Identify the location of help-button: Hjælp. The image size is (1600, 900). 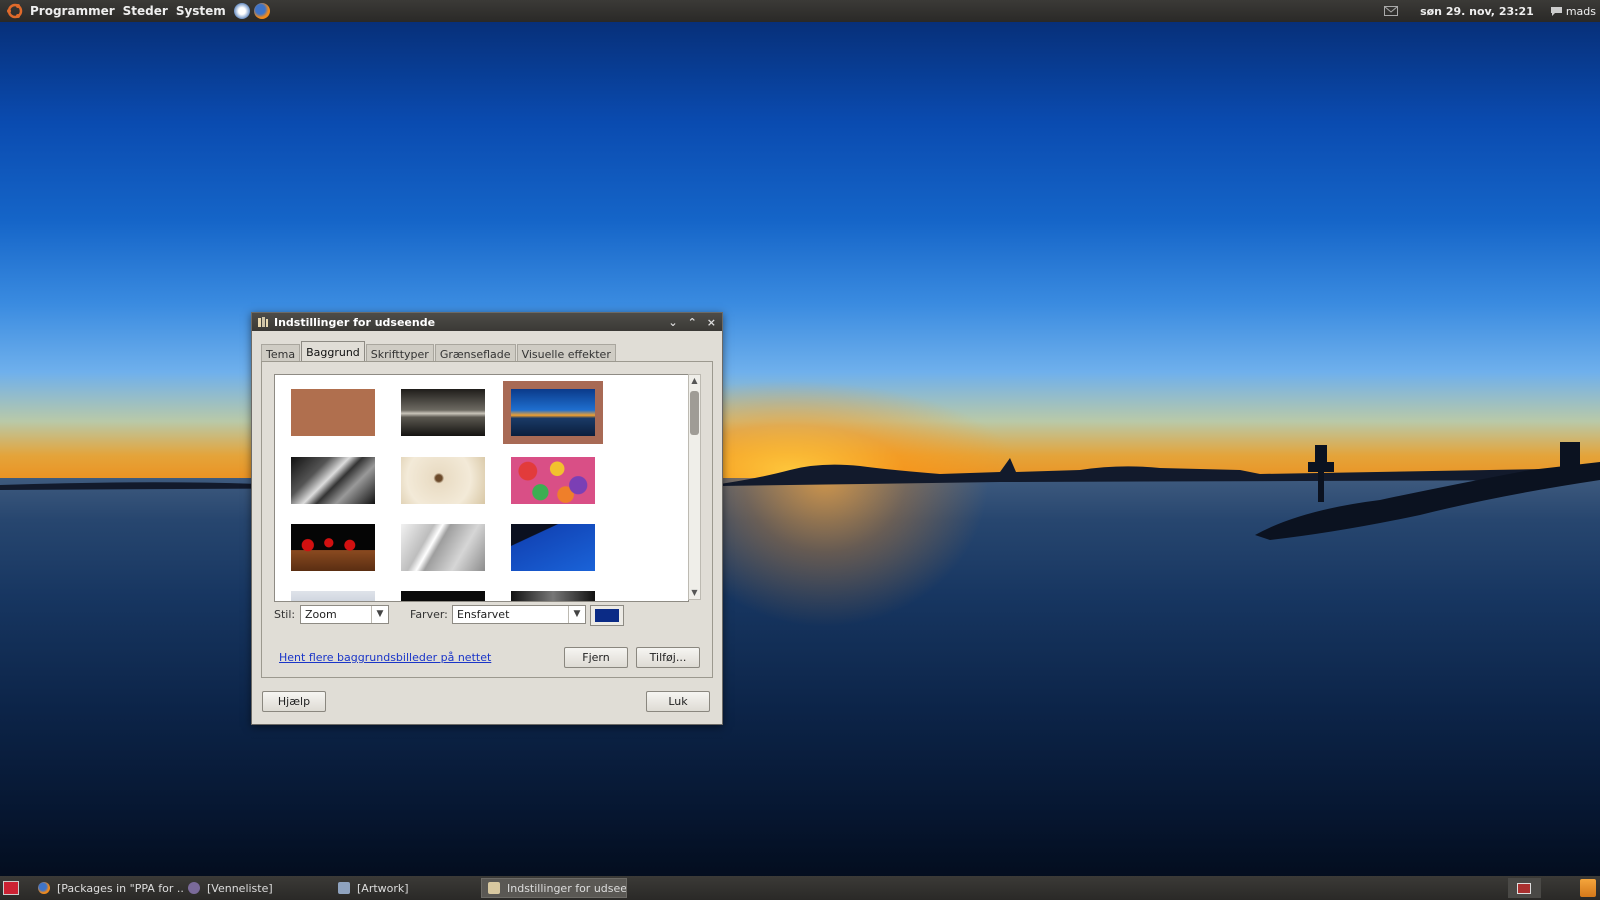
(294, 701).